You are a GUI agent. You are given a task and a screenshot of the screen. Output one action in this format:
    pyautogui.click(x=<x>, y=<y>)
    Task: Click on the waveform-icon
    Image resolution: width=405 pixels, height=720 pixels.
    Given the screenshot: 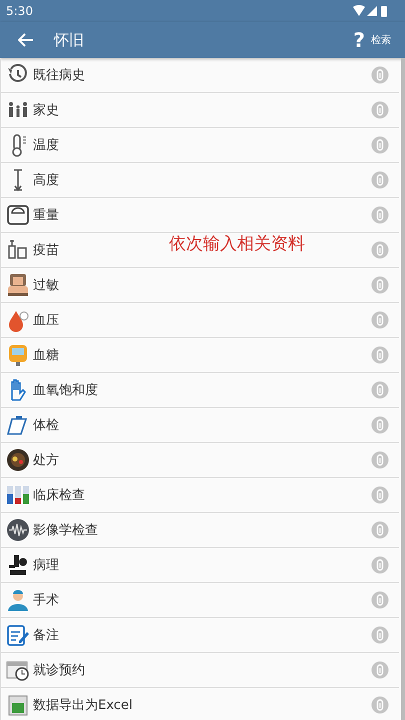 What is the action you would take?
    pyautogui.click(x=18, y=530)
    